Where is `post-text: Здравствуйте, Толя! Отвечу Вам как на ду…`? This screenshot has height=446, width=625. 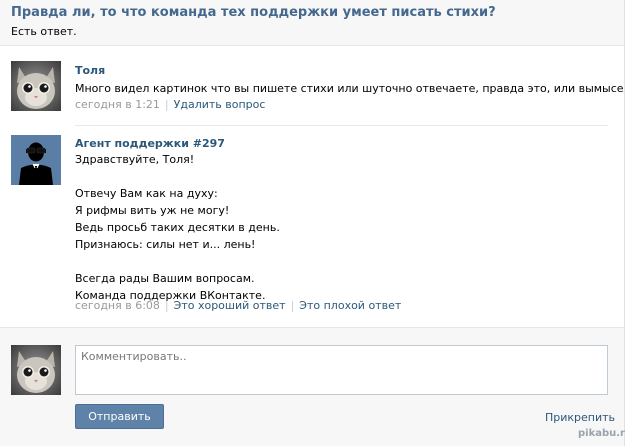
post-text: Здравствуйте, Толя! Отвечу Вам как на ду… is located at coordinates (177, 227).